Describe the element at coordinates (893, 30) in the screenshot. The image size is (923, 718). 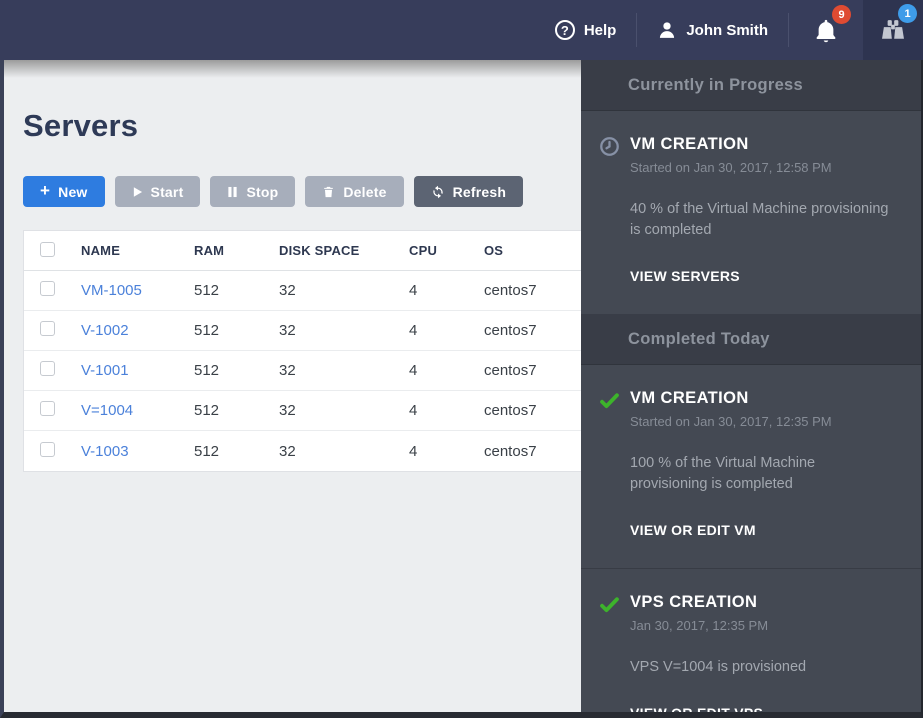
I see `activity-panel-button: 1` at that location.